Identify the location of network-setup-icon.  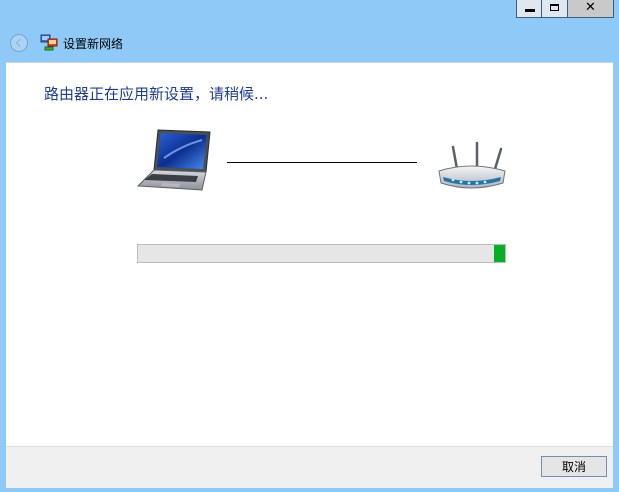
(49, 42).